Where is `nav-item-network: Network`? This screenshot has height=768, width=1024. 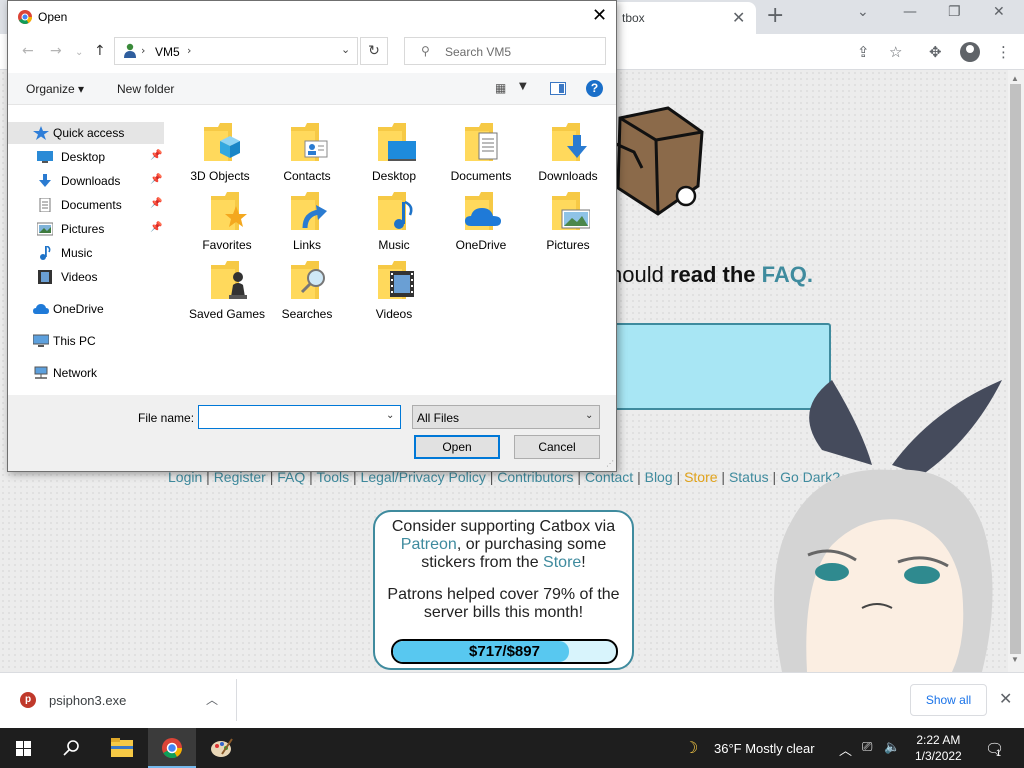
nav-item-network: Network is located at coordinates (86, 373).